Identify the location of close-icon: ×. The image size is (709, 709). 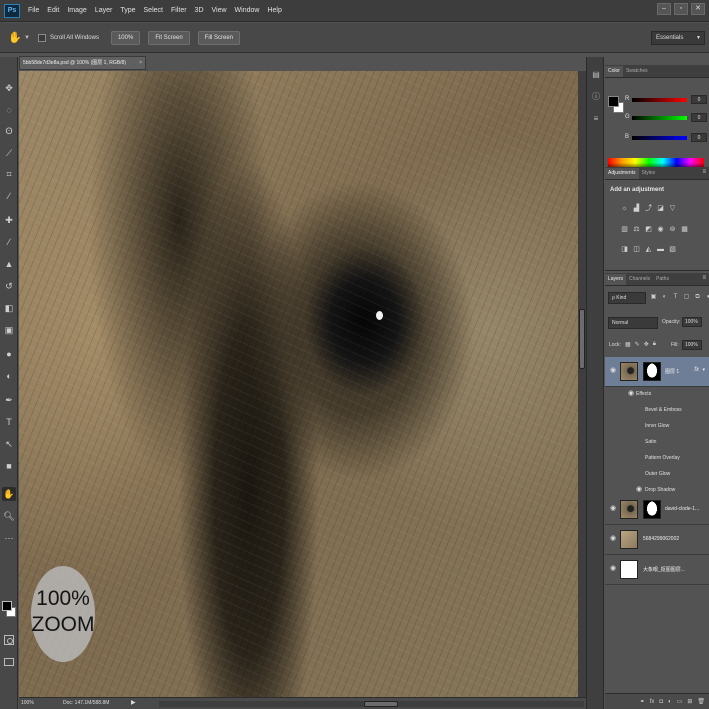
(140, 63).